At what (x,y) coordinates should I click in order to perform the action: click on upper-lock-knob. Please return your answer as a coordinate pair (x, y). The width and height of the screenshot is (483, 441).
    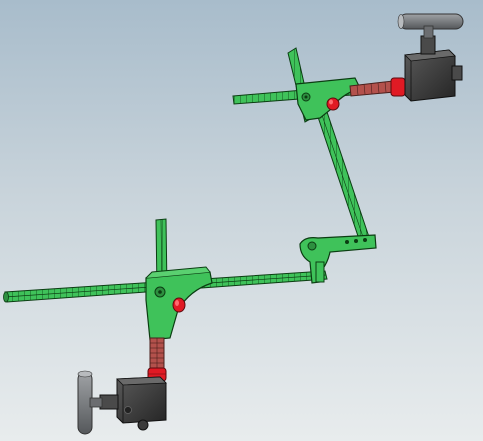
    Looking at the image, I should click on (333, 104).